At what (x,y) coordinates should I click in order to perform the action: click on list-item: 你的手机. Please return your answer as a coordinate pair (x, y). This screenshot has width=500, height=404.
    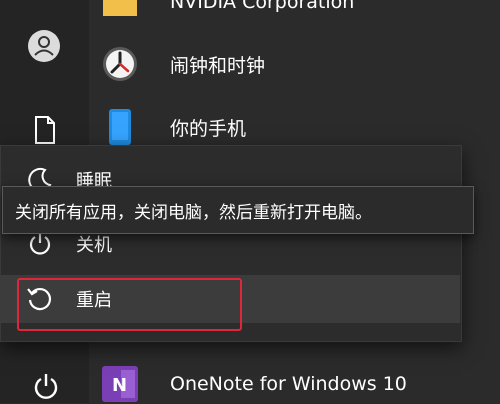
    Looking at the image, I should click on (173, 127).